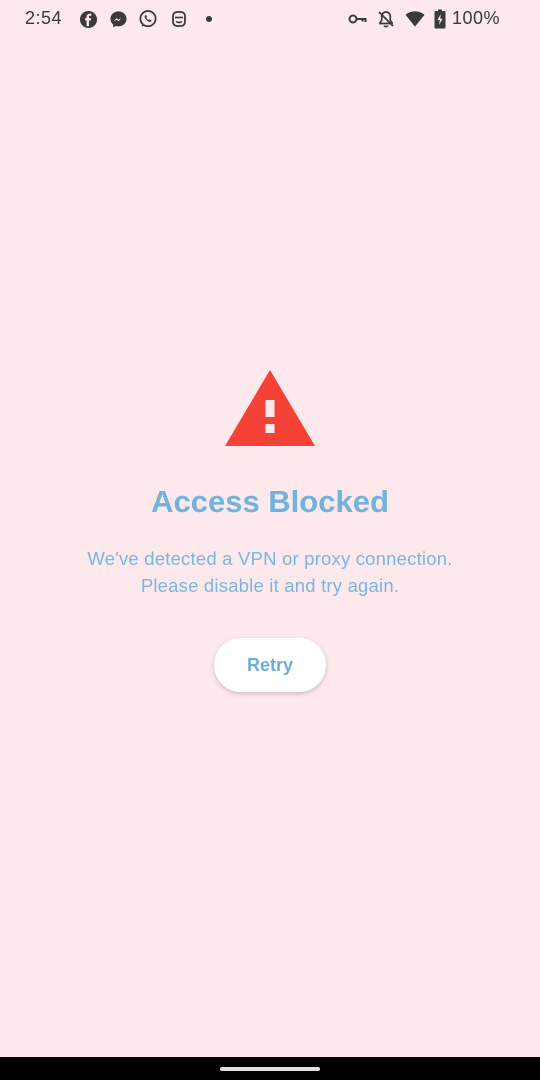  What do you see at coordinates (118, 19) in the screenshot?
I see `messenger-icon` at bounding box center [118, 19].